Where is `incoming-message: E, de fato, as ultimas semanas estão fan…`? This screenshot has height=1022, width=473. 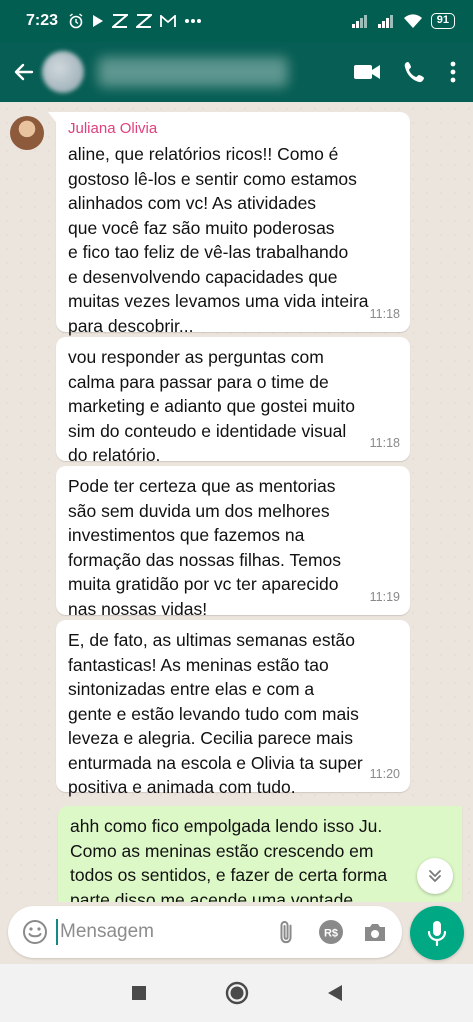 incoming-message: E, de fato, as ultimas semanas estão fan… is located at coordinates (233, 708).